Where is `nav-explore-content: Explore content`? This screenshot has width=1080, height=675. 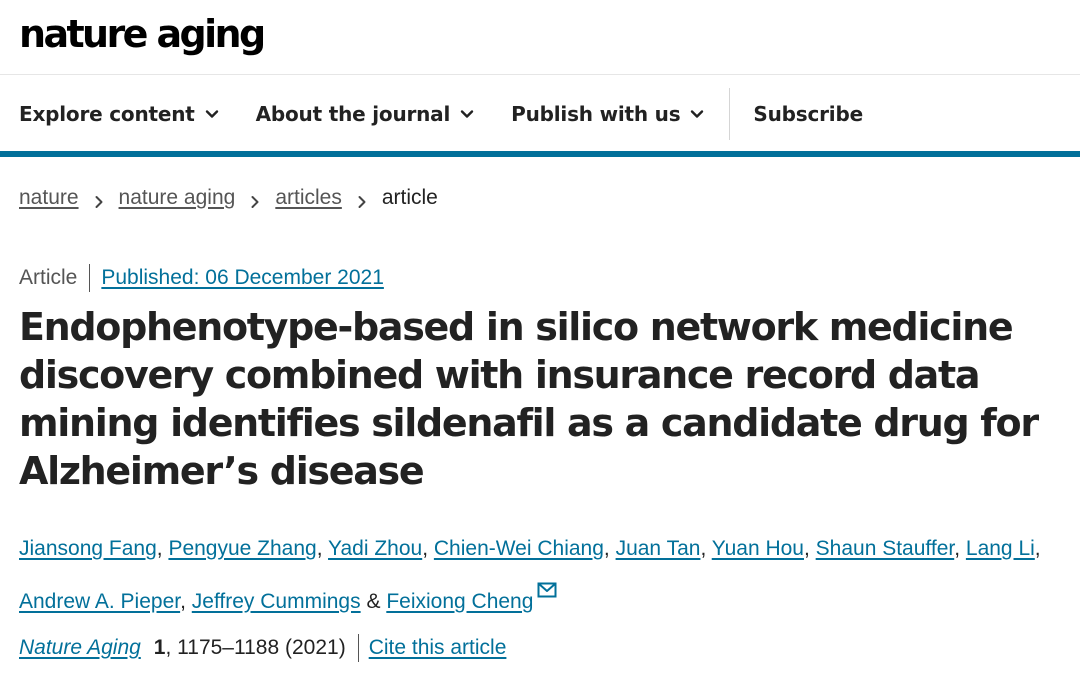
nav-explore-content: Explore content is located at coordinates (119, 114).